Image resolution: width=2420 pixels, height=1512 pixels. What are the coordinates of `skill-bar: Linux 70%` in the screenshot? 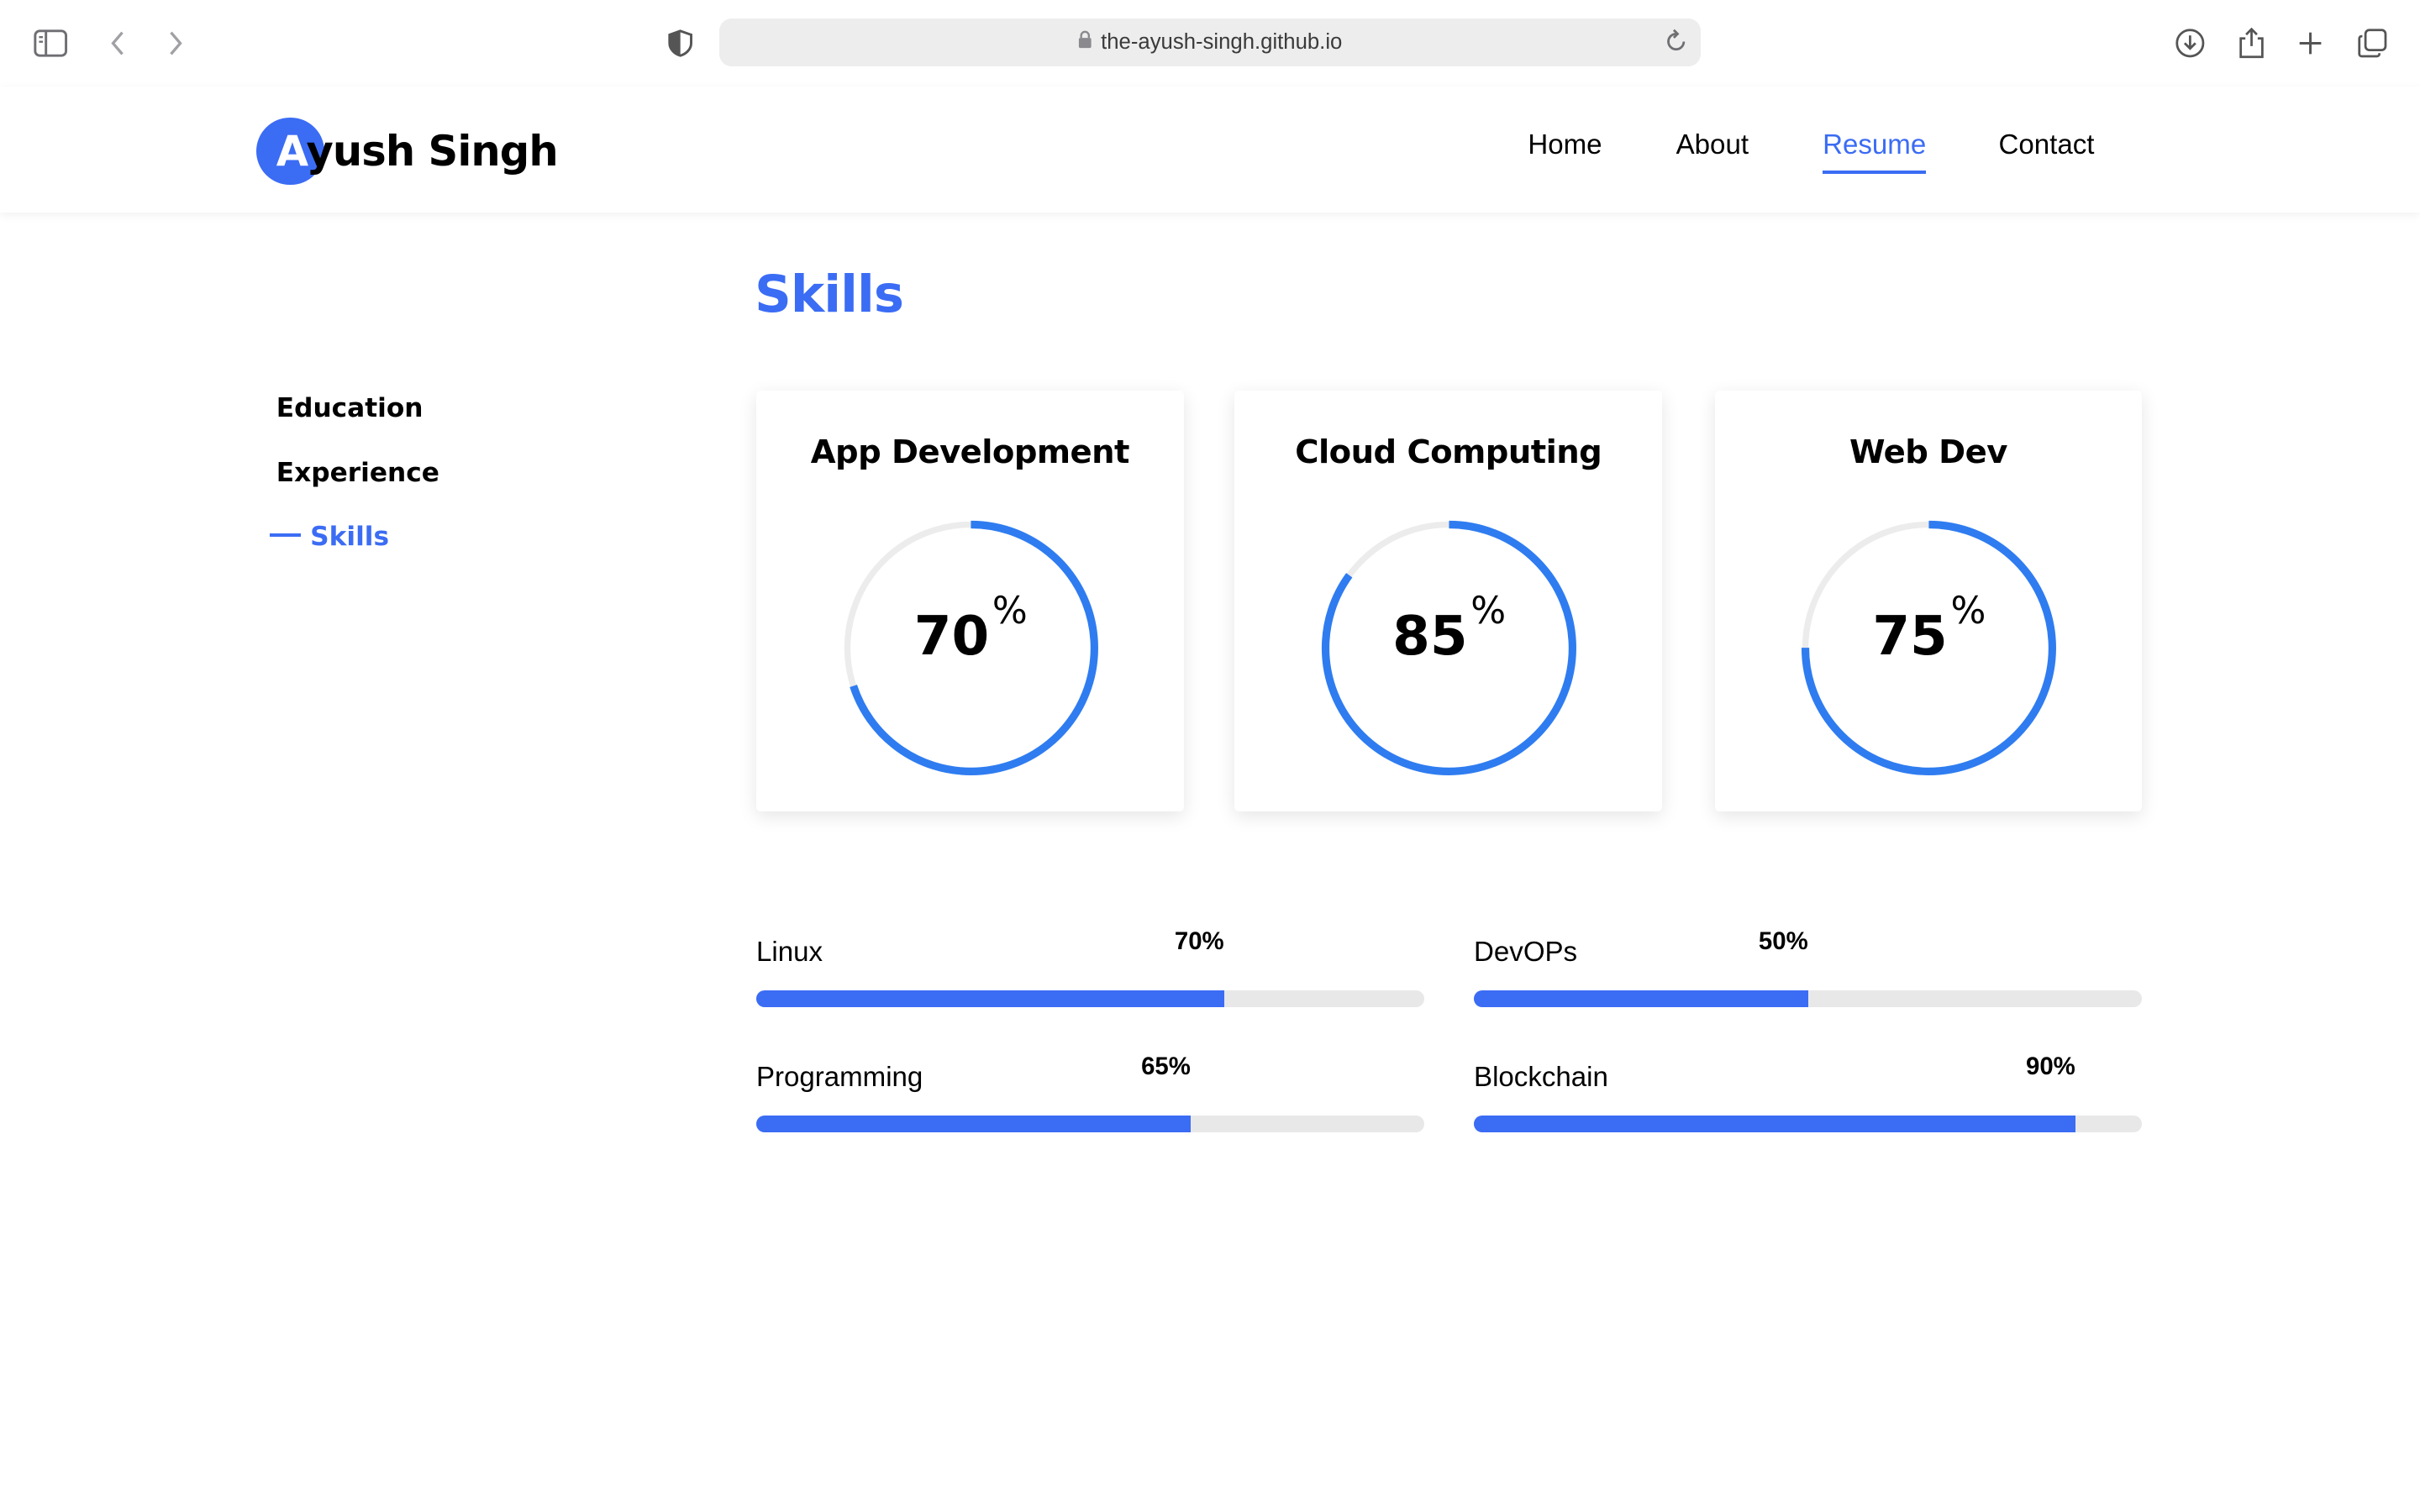 It's located at (1090, 973).